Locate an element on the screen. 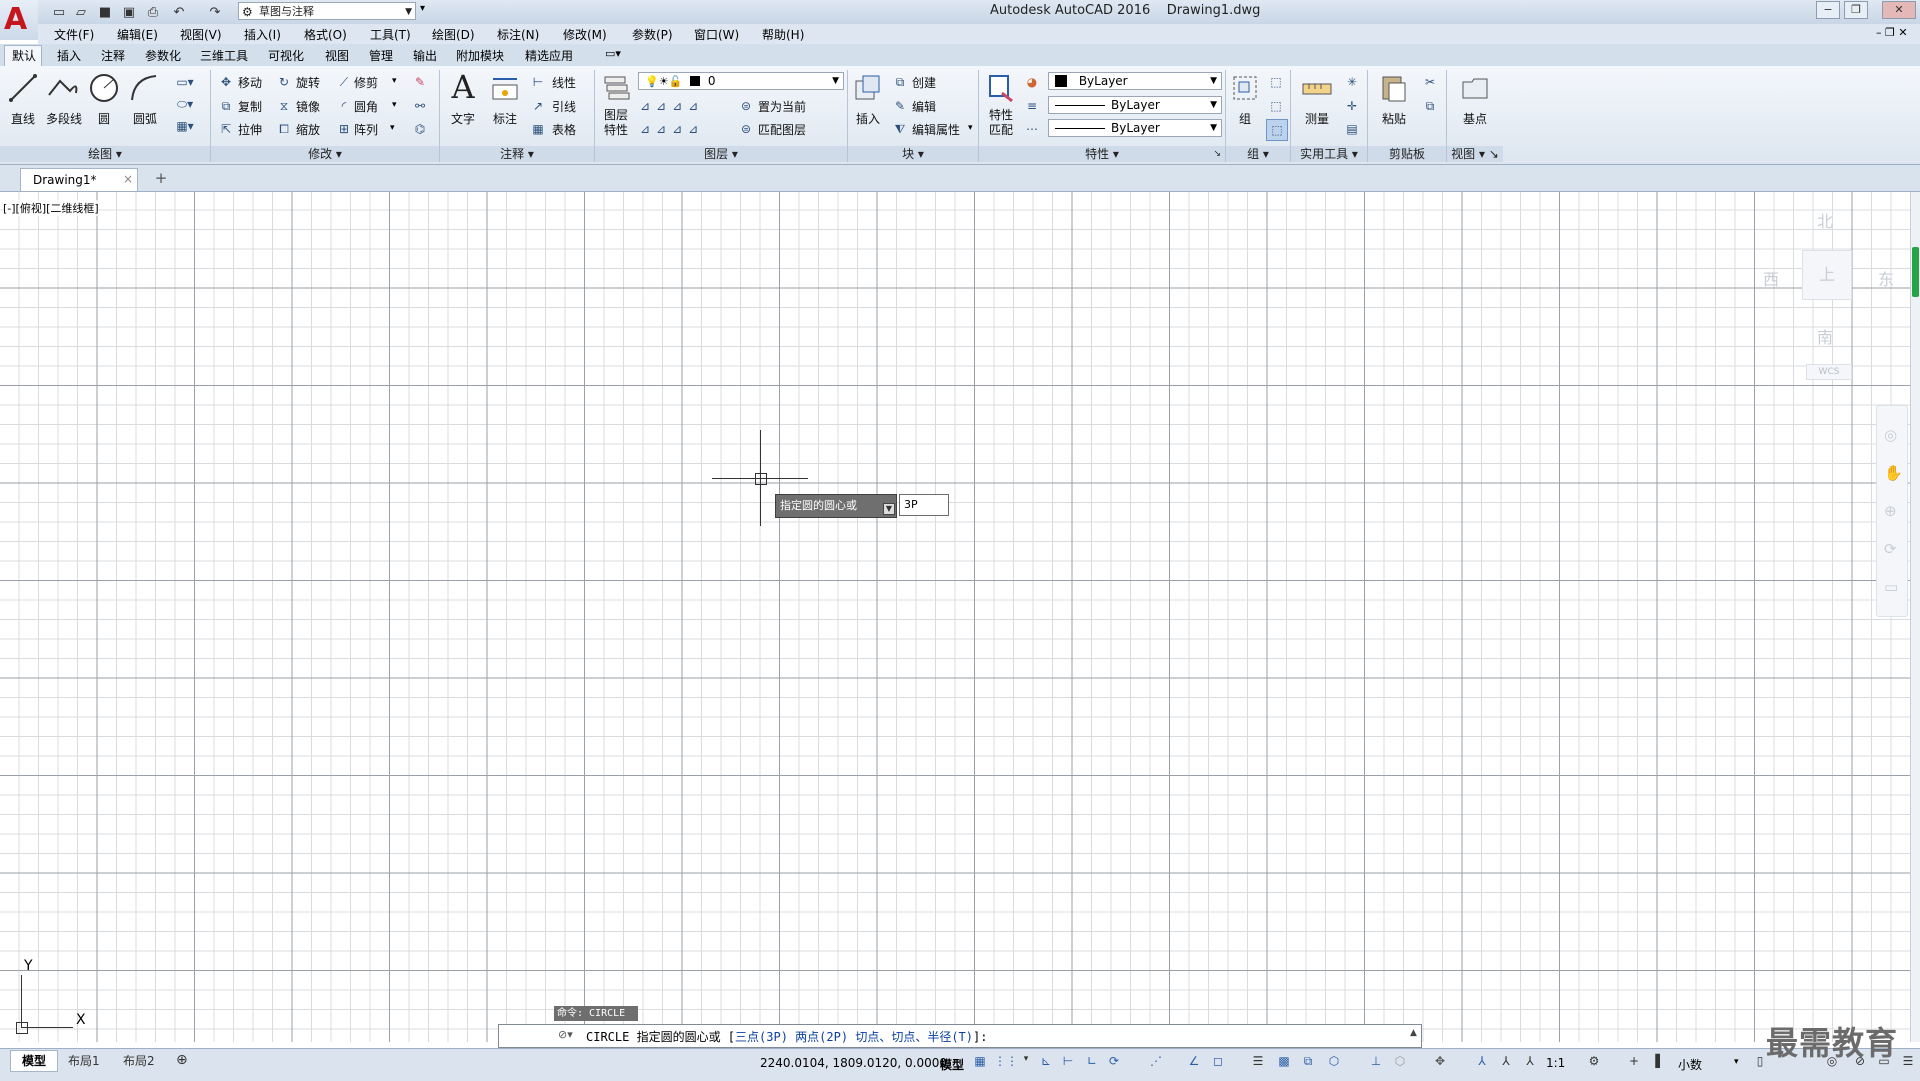  lineweight-display-icon: ☰ is located at coordinates (1258, 1062).